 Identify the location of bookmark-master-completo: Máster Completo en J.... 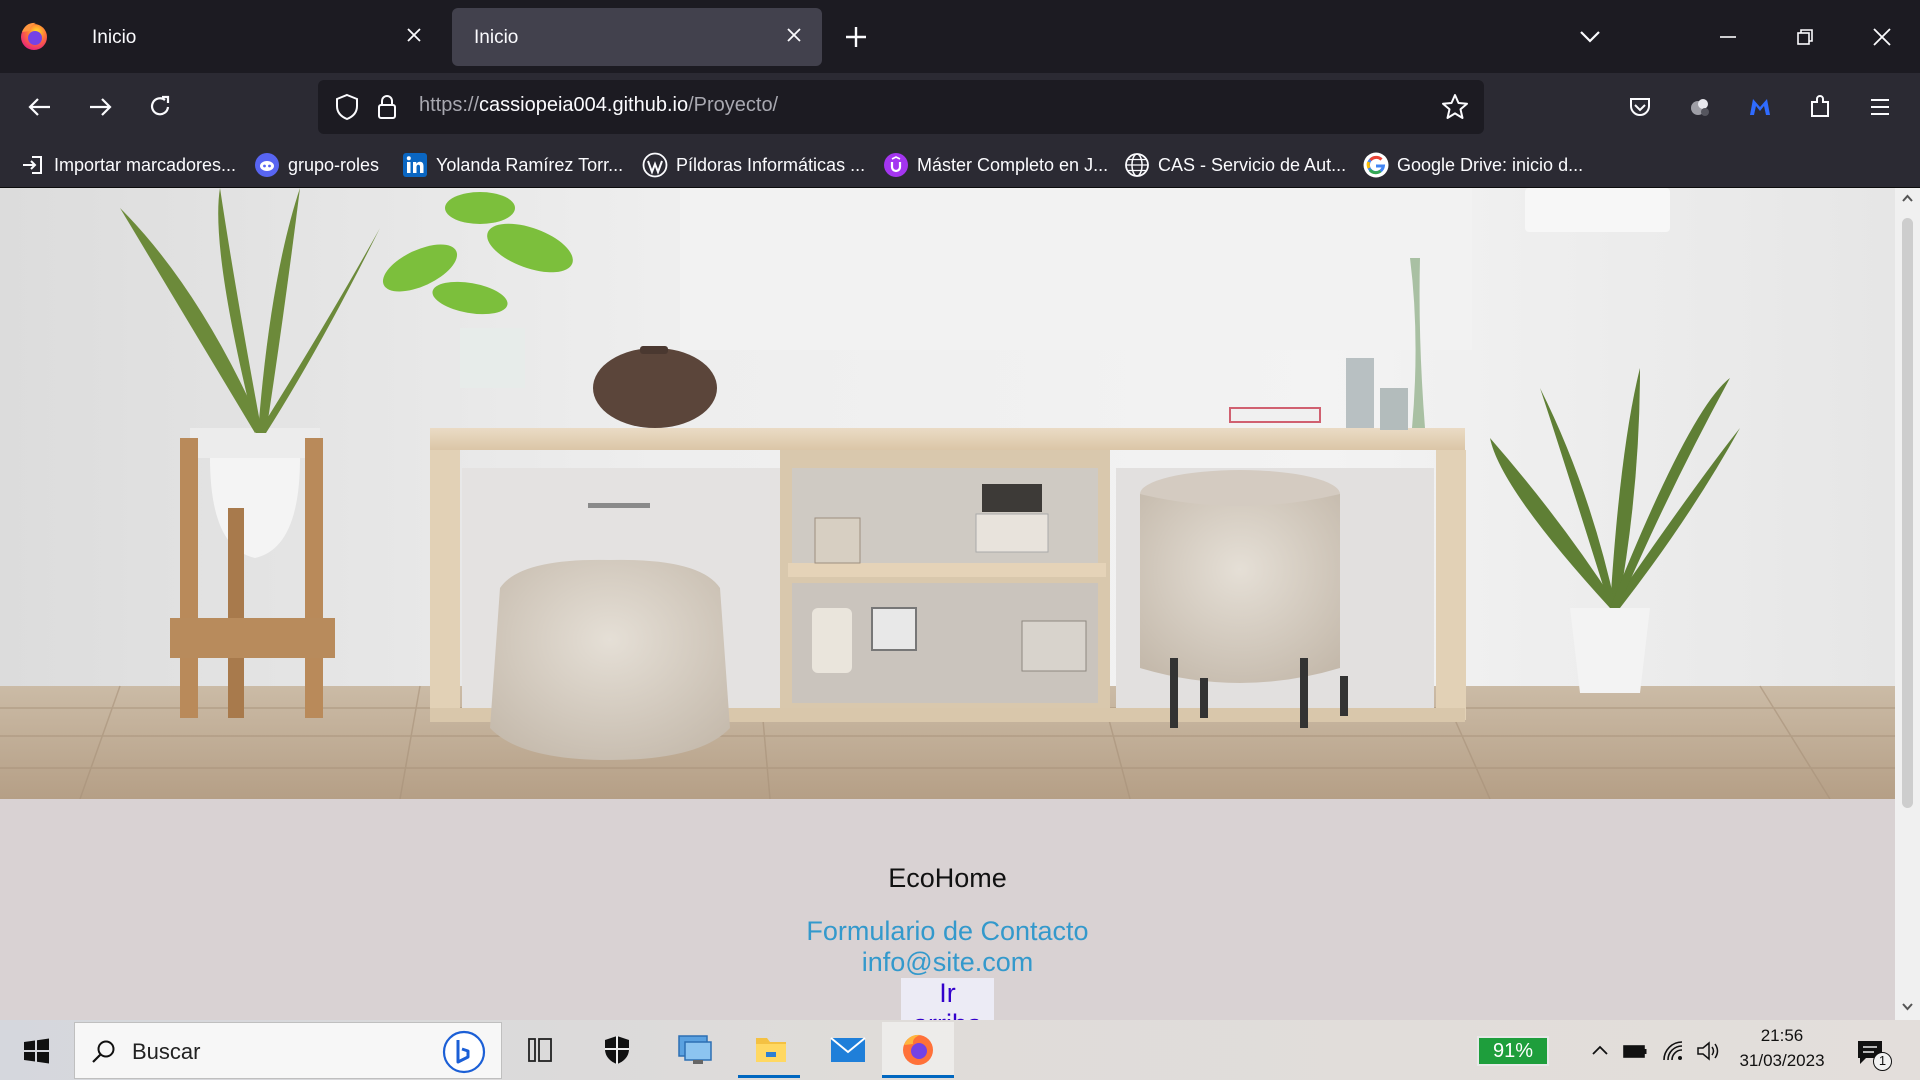
(995, 165).